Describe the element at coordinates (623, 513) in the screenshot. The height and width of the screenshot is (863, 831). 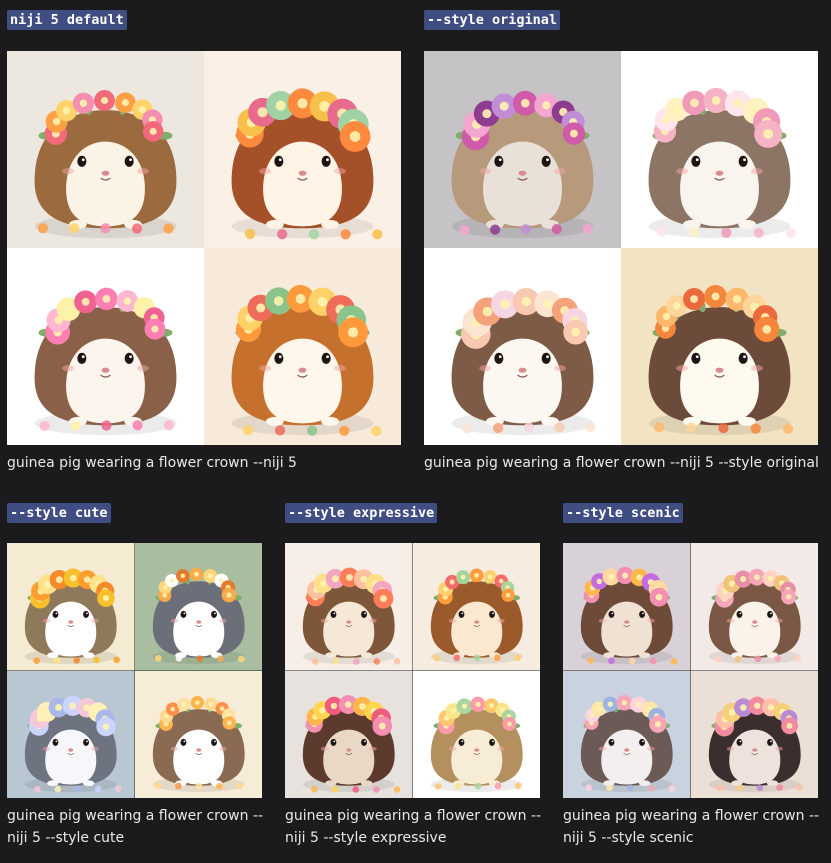
I see `style-tag: --style scenic` at that location.